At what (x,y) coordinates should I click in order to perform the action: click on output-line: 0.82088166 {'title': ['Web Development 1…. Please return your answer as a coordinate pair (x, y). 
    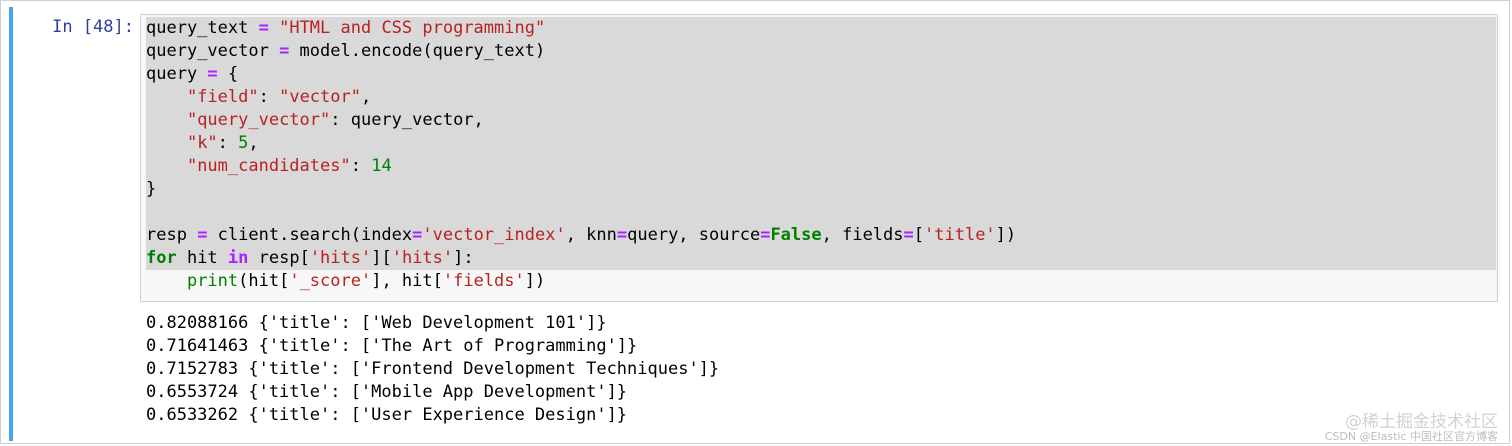
    Looking at the image, I should click on (376, 323).